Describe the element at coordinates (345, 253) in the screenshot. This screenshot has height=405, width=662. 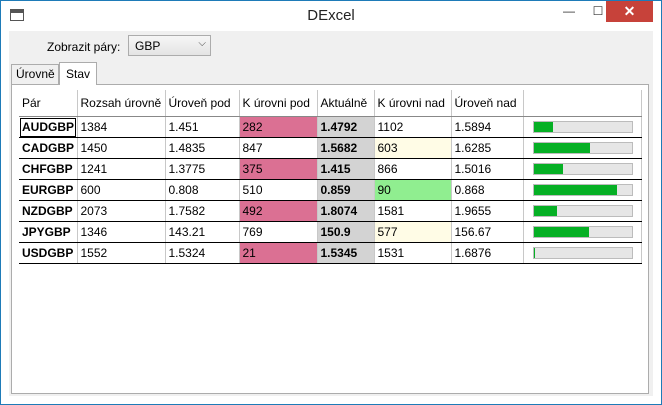
I see `current-cell: 1.5345` at that location.